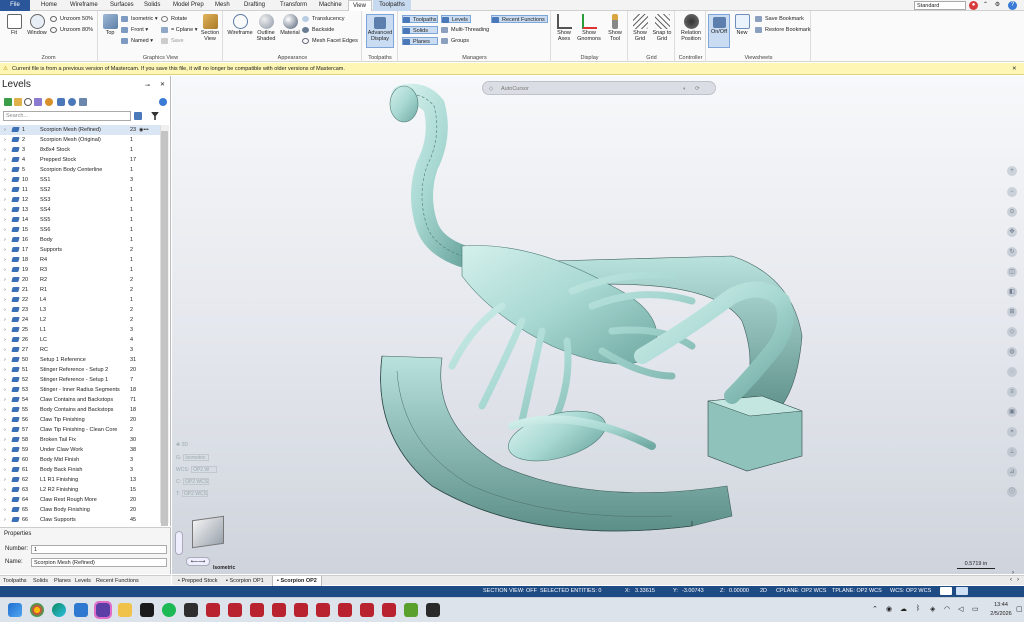  Describe the element at coordinates (125, 610) in the screenshot. I see `file-explorer-icon` at that location.